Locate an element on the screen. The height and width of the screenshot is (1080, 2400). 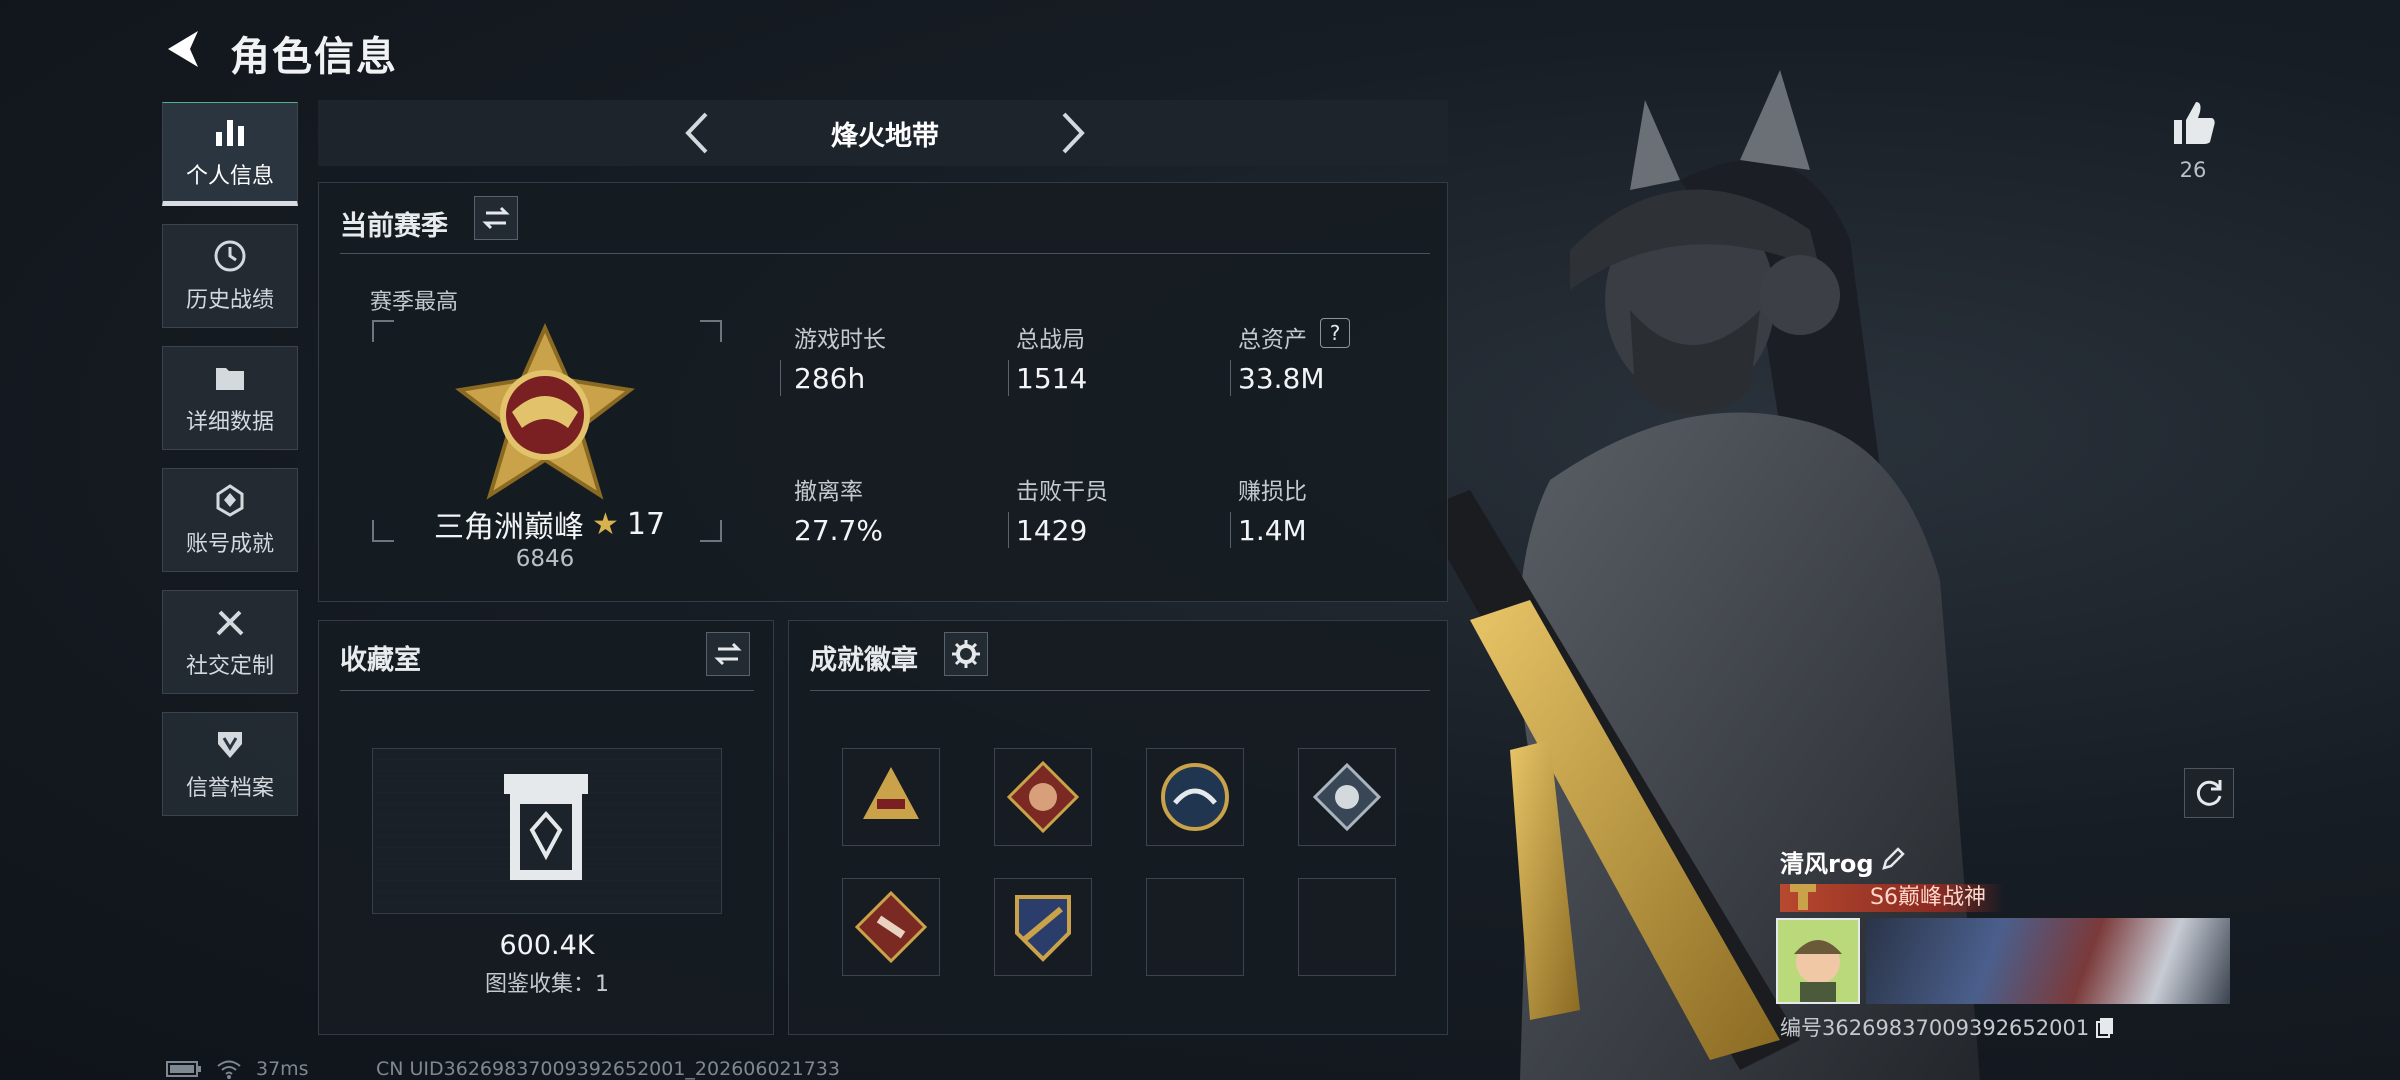
folder-icon is located at coordinates (230, 379).